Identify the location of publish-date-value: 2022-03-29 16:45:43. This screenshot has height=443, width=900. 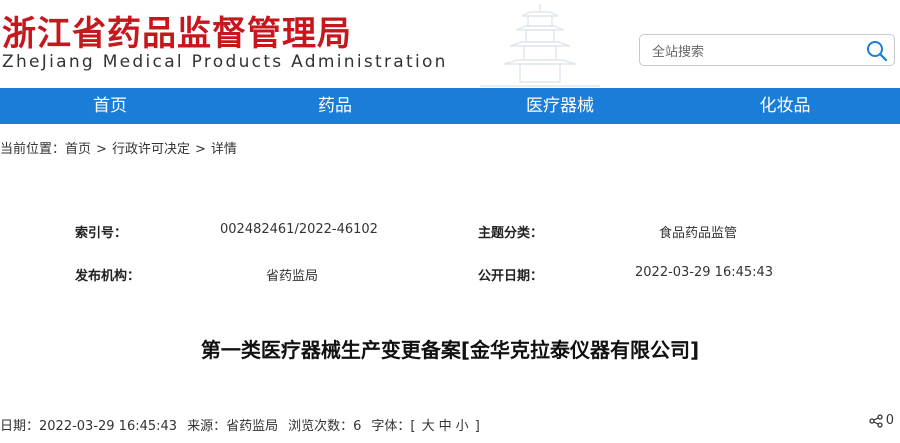
(704, 272).